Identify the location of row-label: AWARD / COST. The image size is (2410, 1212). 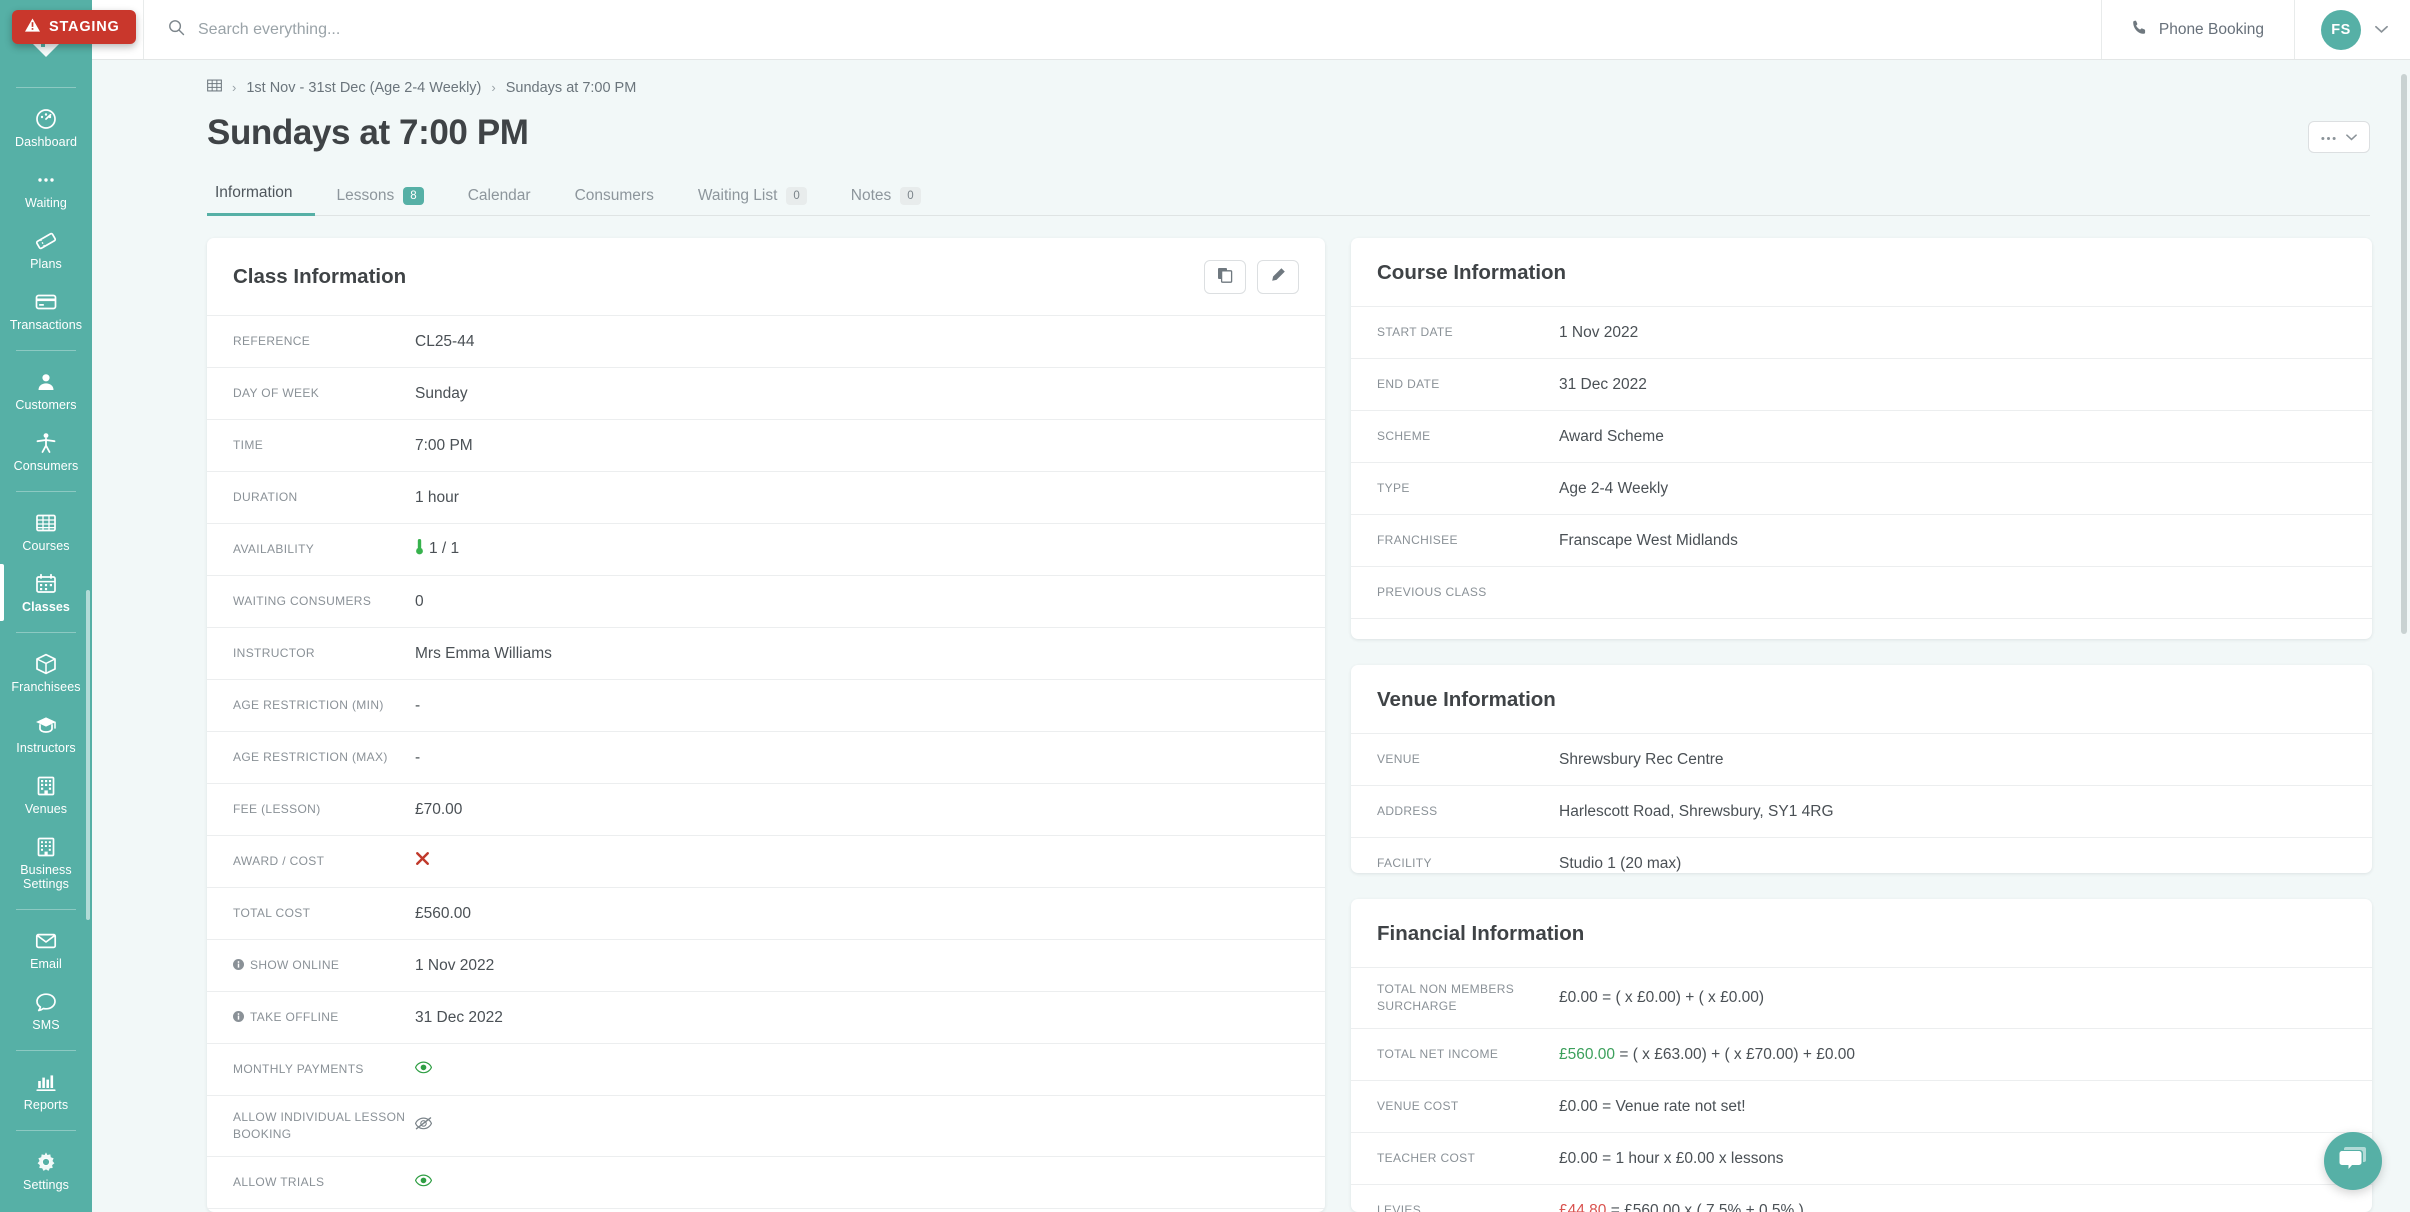
(324, 861).